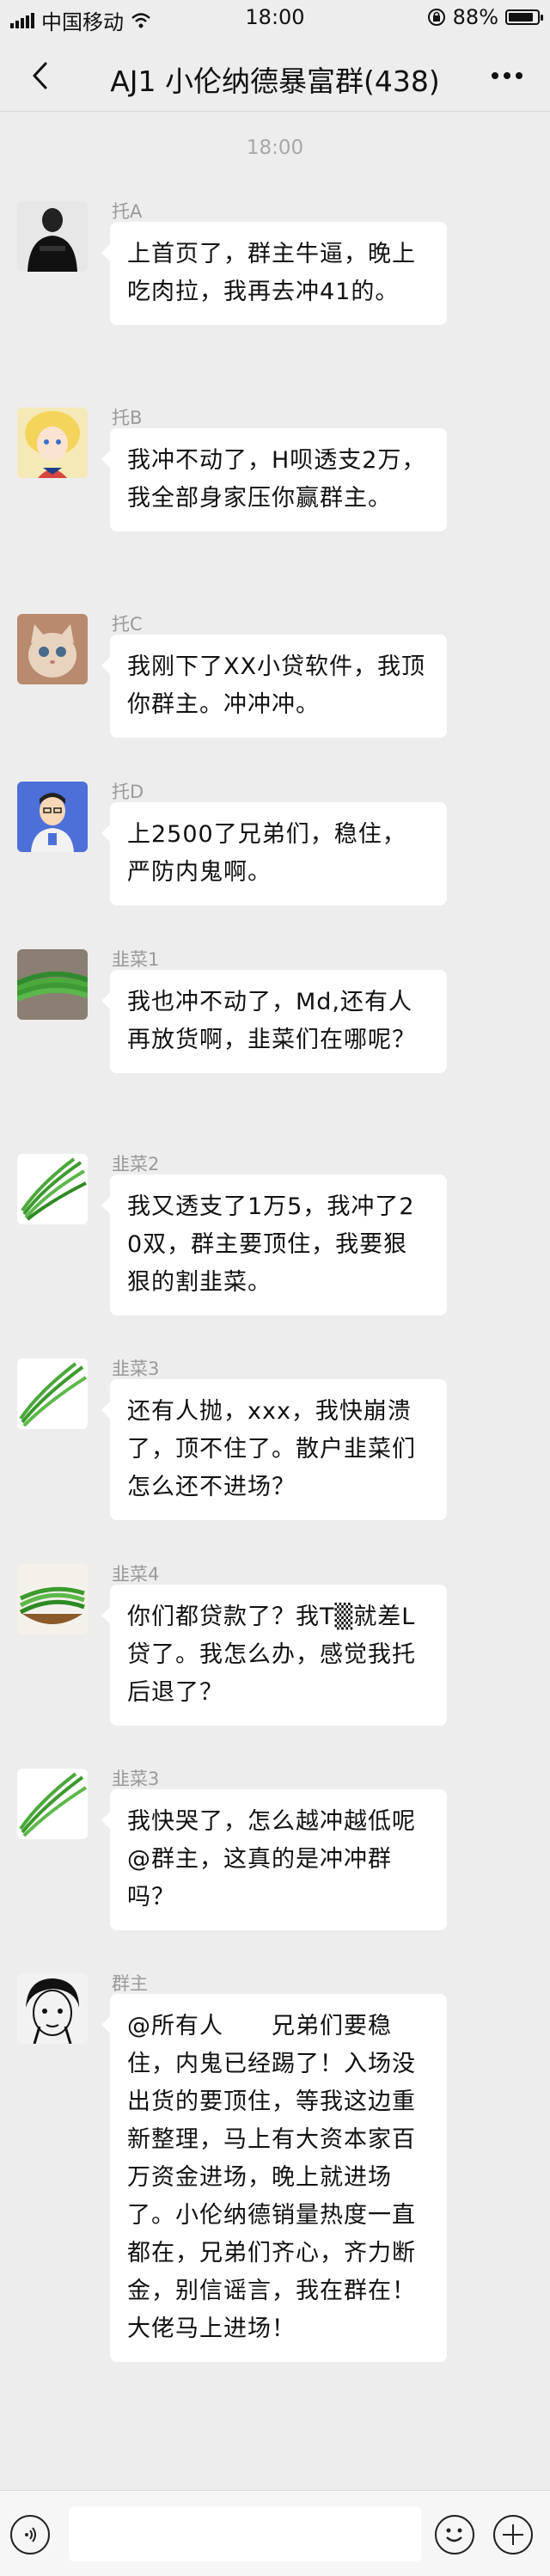 Image resolution: width=550 pixels, height=2576 pixels. I want to click on message-bubble: 我刚下了XX小贷软件，我顶你群主。冲冲冲。, so click(274, 686).